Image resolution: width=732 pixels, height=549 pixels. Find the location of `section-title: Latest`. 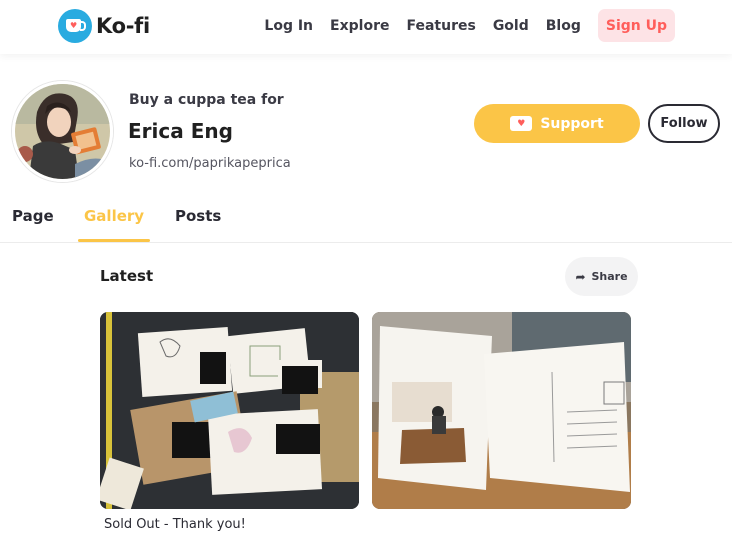

section-title: Latest is located at coordinates (127, 276).